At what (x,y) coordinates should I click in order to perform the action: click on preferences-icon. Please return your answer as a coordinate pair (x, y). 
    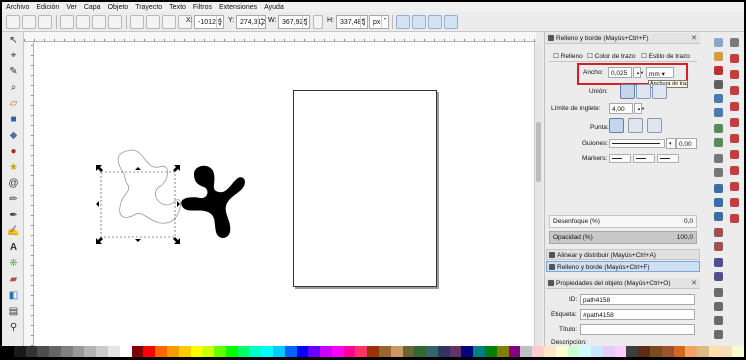
    Looking at the image, I should click on (718, 334).